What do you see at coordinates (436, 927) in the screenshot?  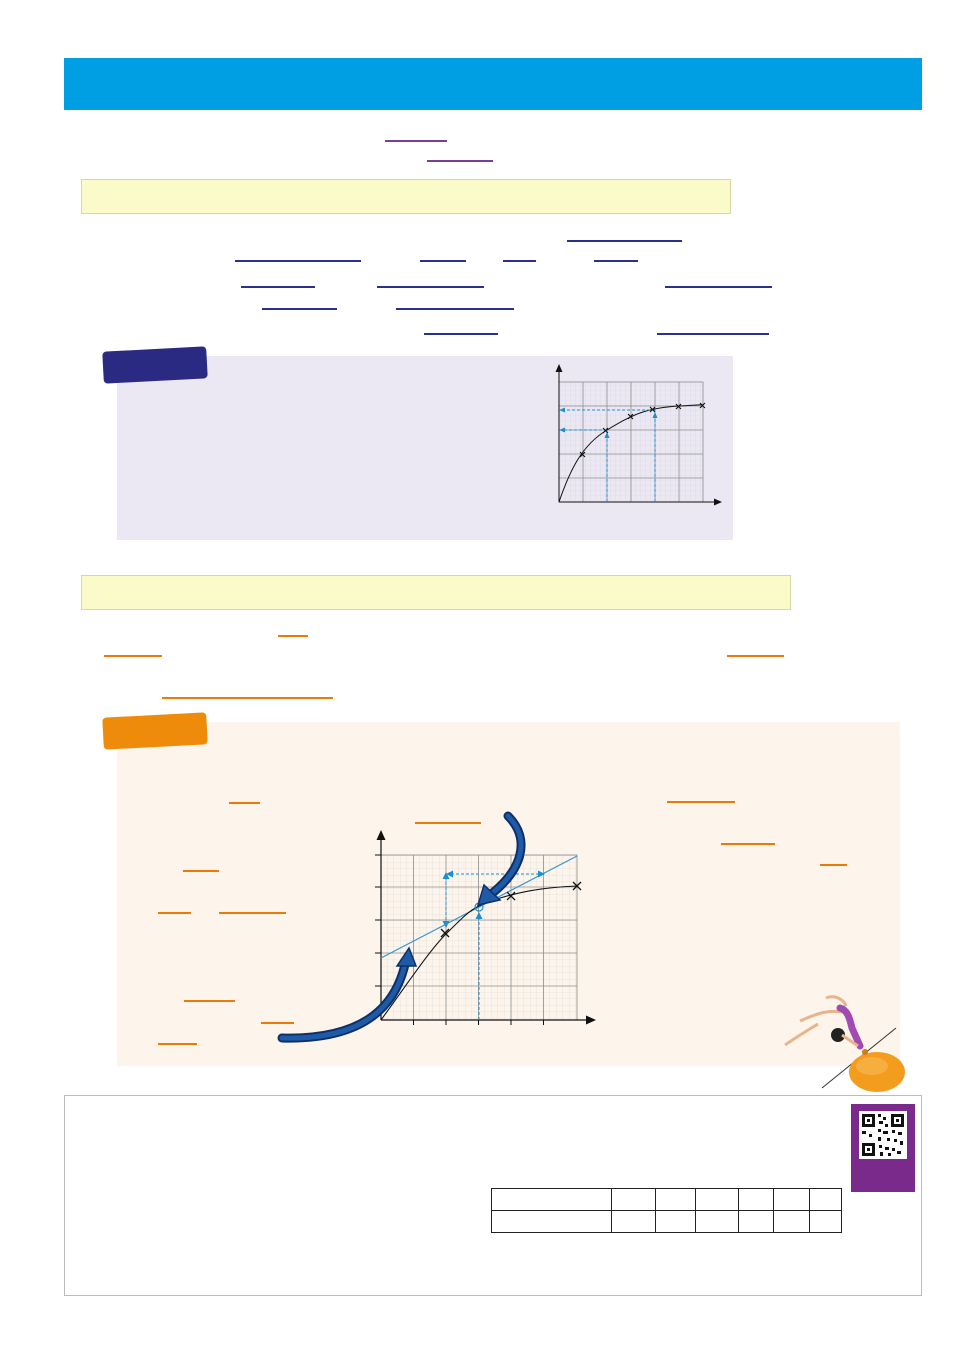 I see `tangent-graph` at bounding box center [436, 927].